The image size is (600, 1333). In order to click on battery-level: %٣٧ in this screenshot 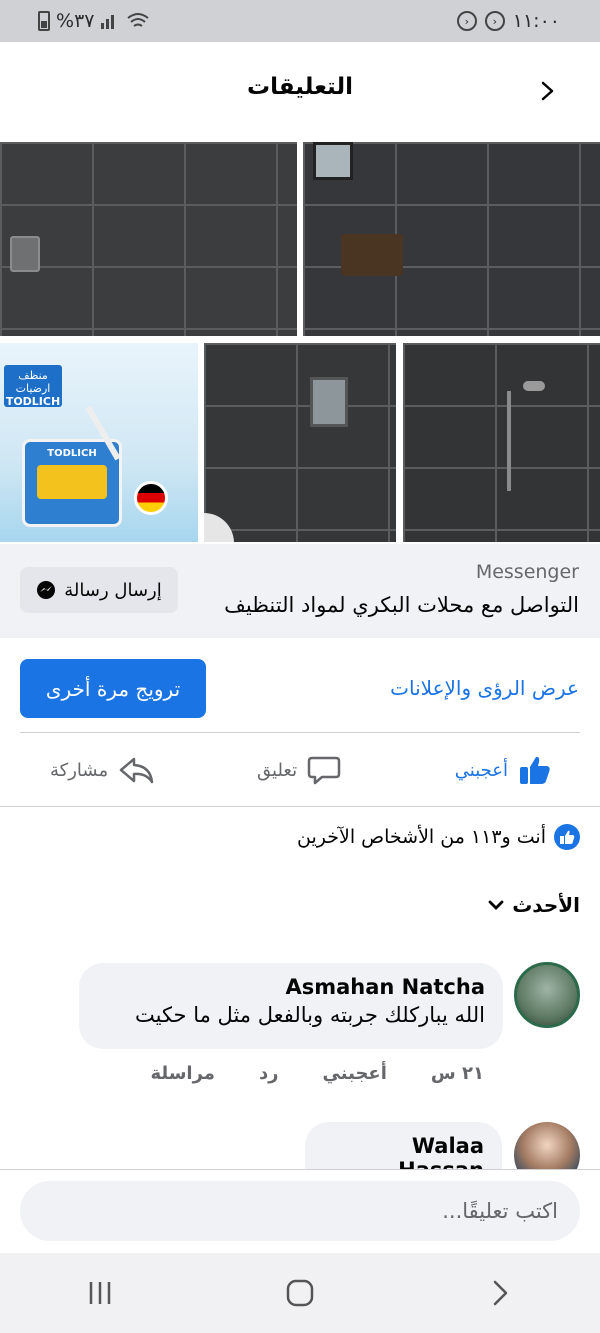, I will do `click(75, 21)`.